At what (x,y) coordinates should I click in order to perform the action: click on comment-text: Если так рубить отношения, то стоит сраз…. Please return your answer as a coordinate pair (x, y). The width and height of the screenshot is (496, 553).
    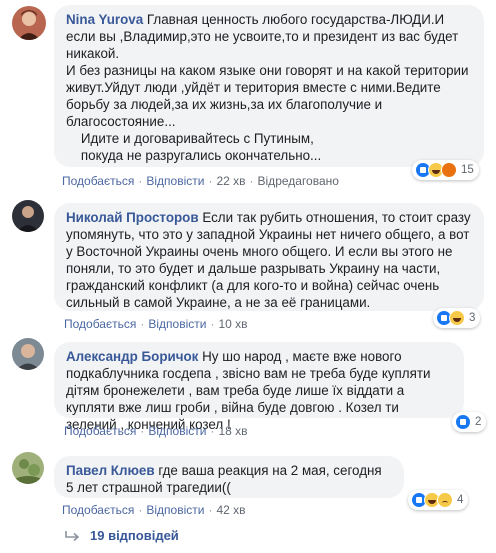
    Looking at the image, I should click on (270, 260).